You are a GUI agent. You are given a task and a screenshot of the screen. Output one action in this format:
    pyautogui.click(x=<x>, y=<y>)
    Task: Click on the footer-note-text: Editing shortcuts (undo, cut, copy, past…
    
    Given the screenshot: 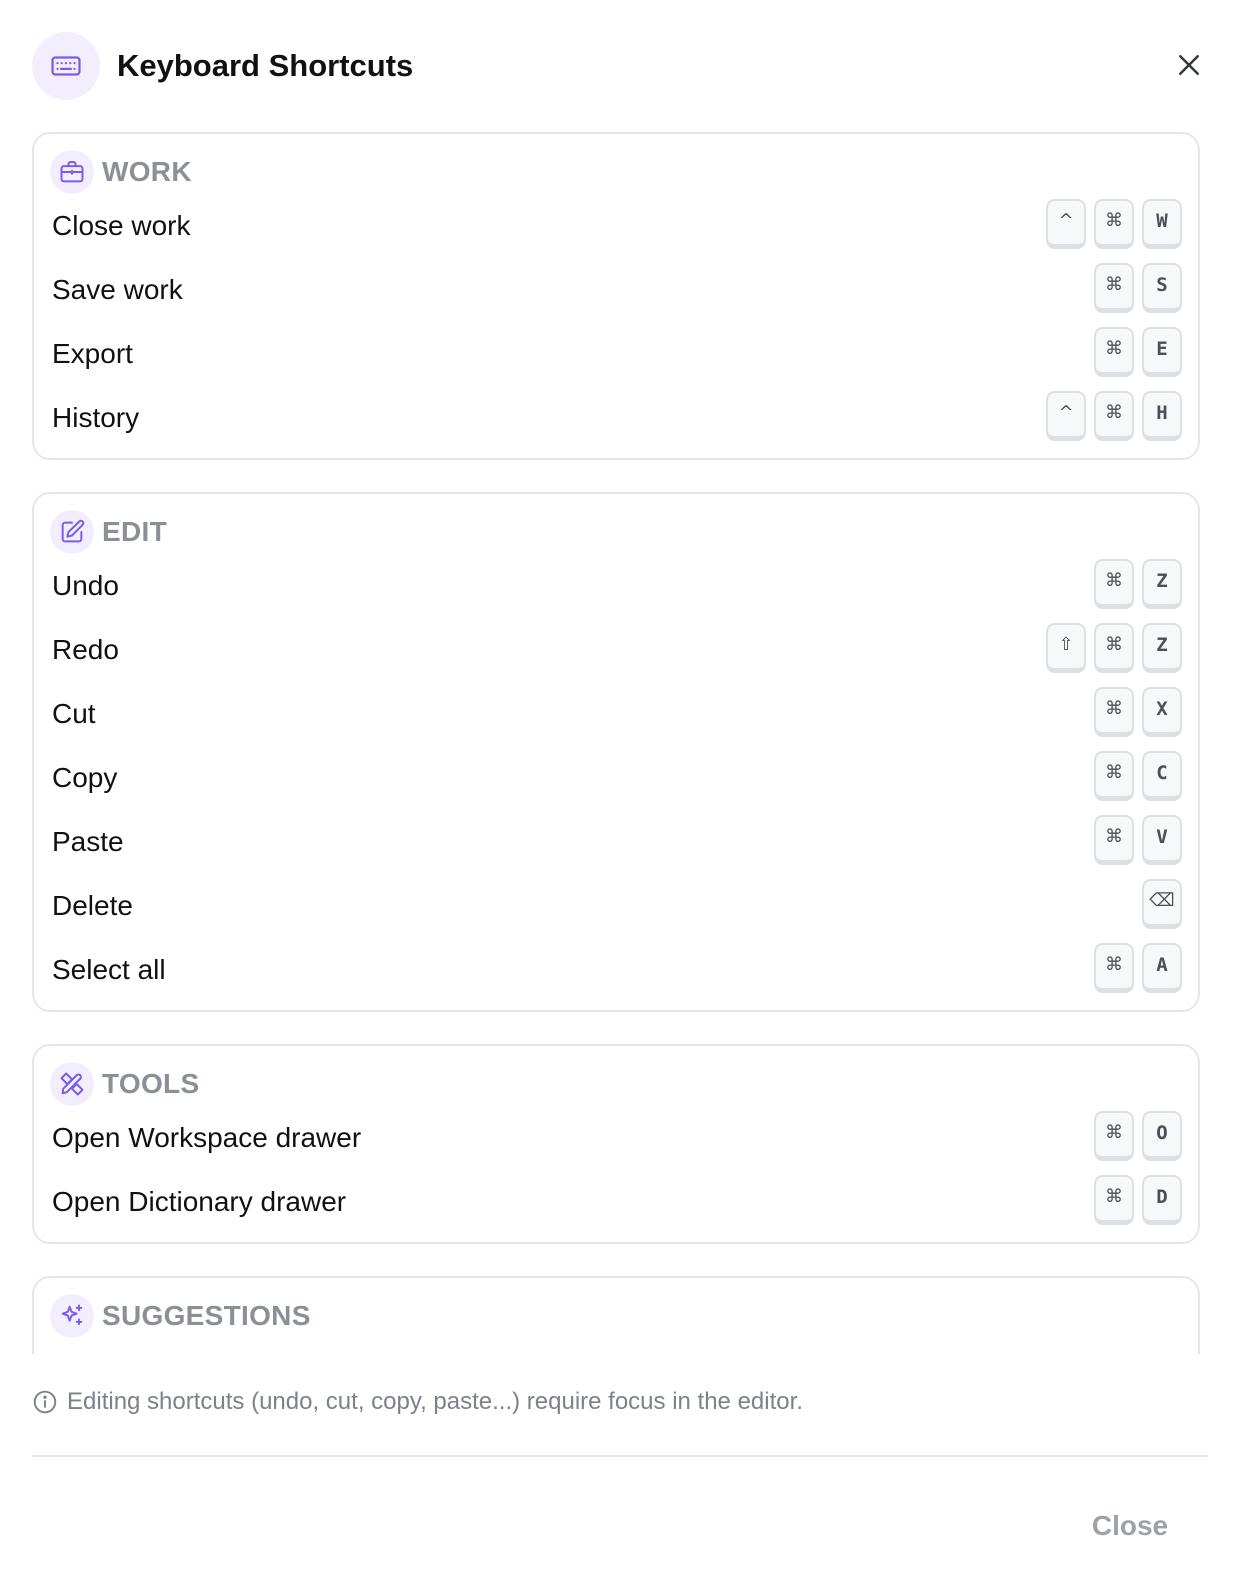 What is the action you would take?
    pyautogui.click(x=435, y=1401)
    